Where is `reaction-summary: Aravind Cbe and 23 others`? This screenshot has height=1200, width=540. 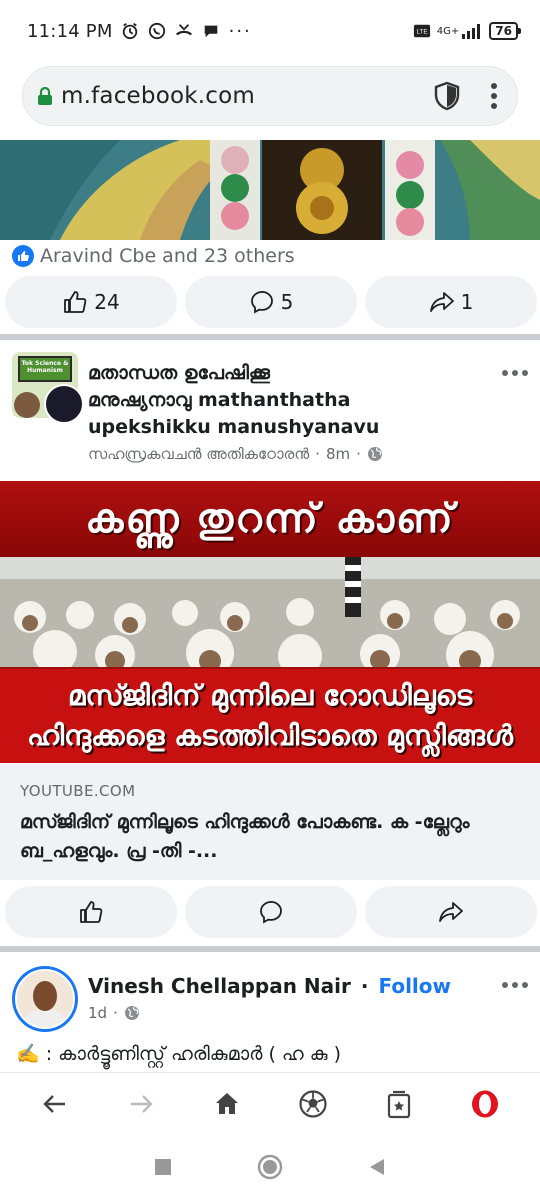 reaction-summary: Aravind Cbe and 23 others is located at coordinates (153, 256).